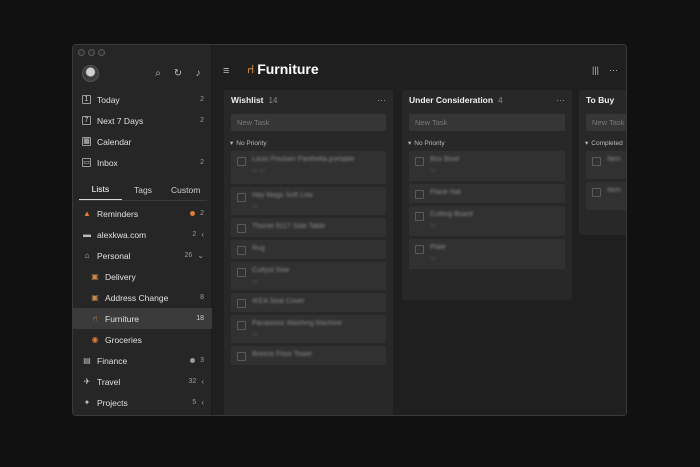 The image size is (700, 467). Describe the element at coordinates (87, 381) in the screenshot. I see `airplane-icon: ✈` at that location.